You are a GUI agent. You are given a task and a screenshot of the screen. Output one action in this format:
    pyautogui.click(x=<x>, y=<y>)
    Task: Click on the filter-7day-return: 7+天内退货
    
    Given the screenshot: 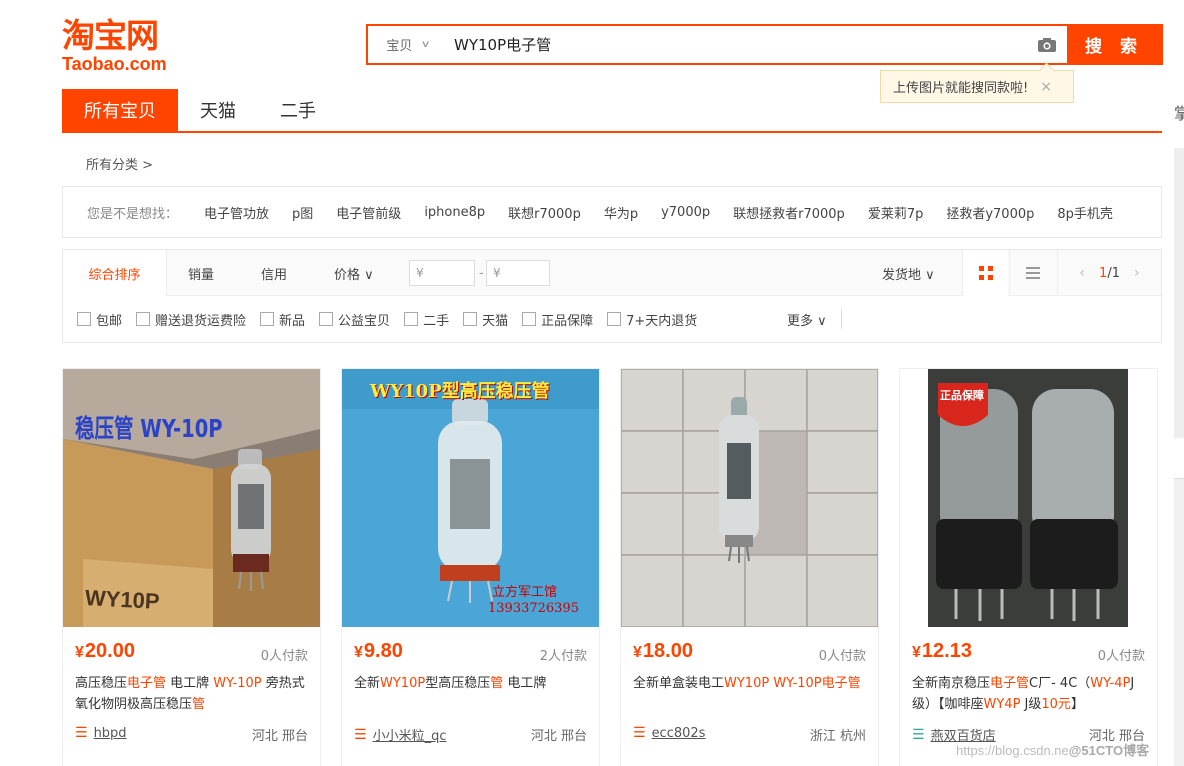 What is the action you would take?
    pyautogui.click(x=652, y=319)
    